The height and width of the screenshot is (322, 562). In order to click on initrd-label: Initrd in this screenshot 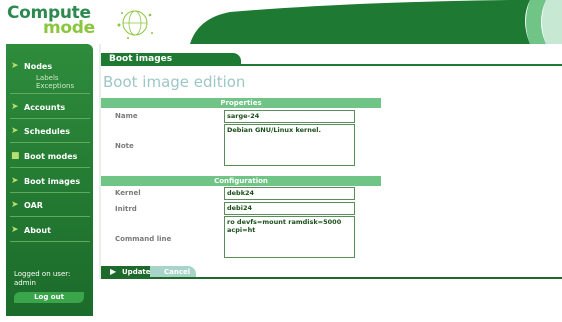, I will do `click(126, 209)`.